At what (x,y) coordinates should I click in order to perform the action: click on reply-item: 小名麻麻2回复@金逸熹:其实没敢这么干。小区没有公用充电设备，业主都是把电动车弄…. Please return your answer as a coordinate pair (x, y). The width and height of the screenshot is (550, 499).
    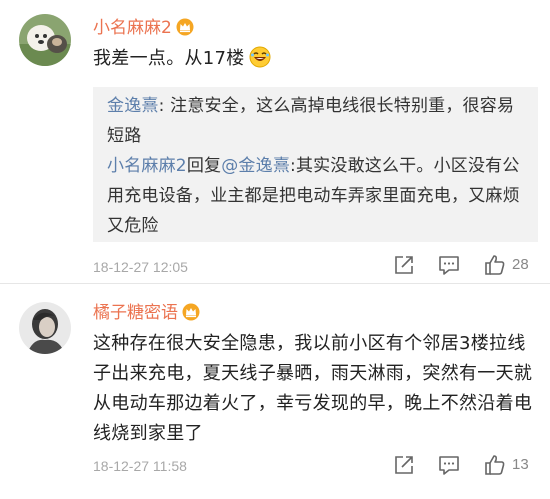
    Looking at the image, I should click on (317, 196).